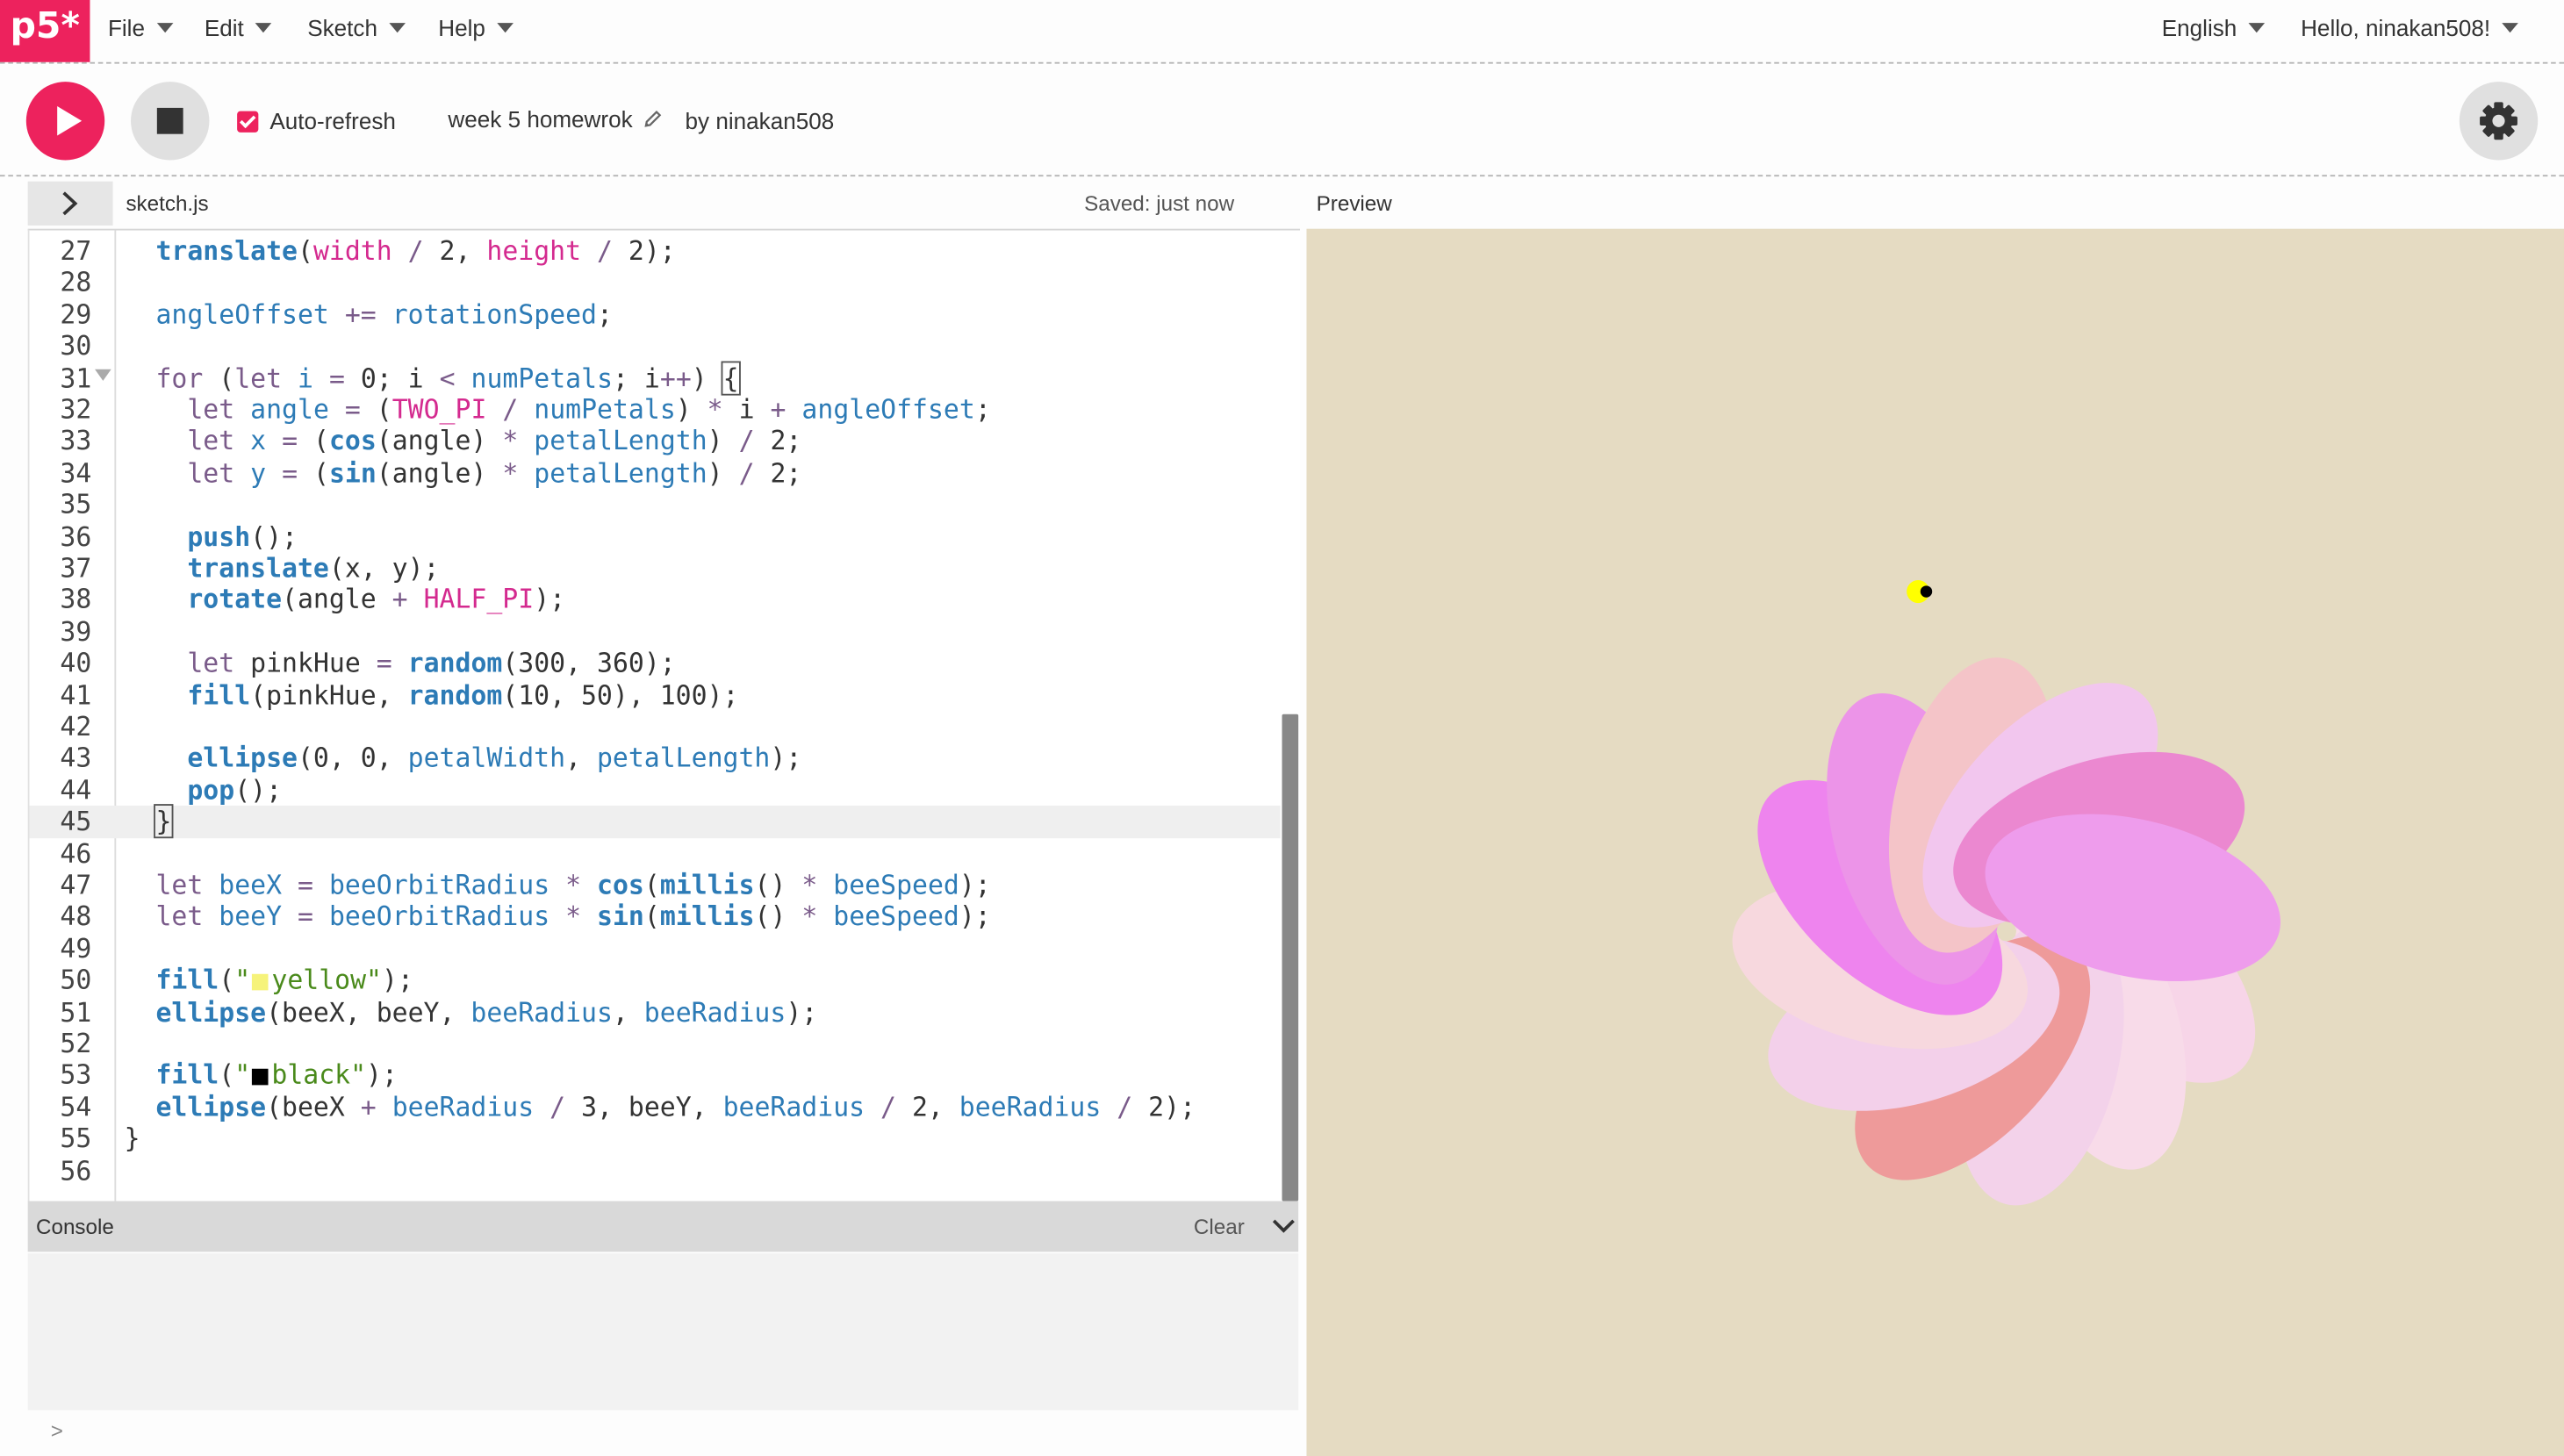 This screenshot has height=1456, width=2564. Describe the element at coordinates (76, 631) in the screenshot. I see `line-number: 39` at that location.